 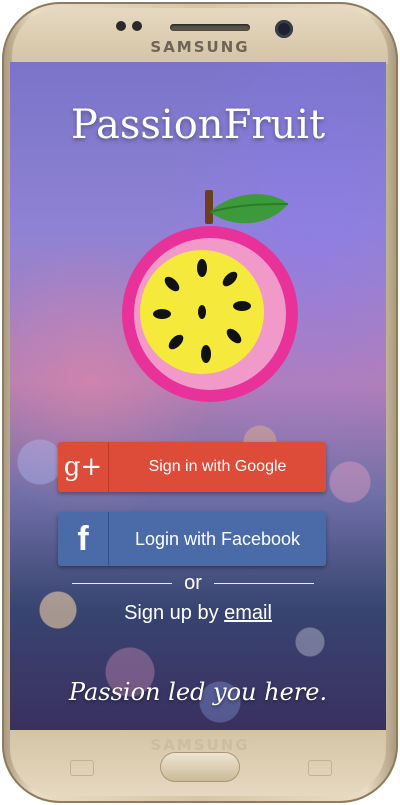 What do you see at coordinates (284, 29) in the screenshot?
I see `front-camera` at bounding box center [284, 29].